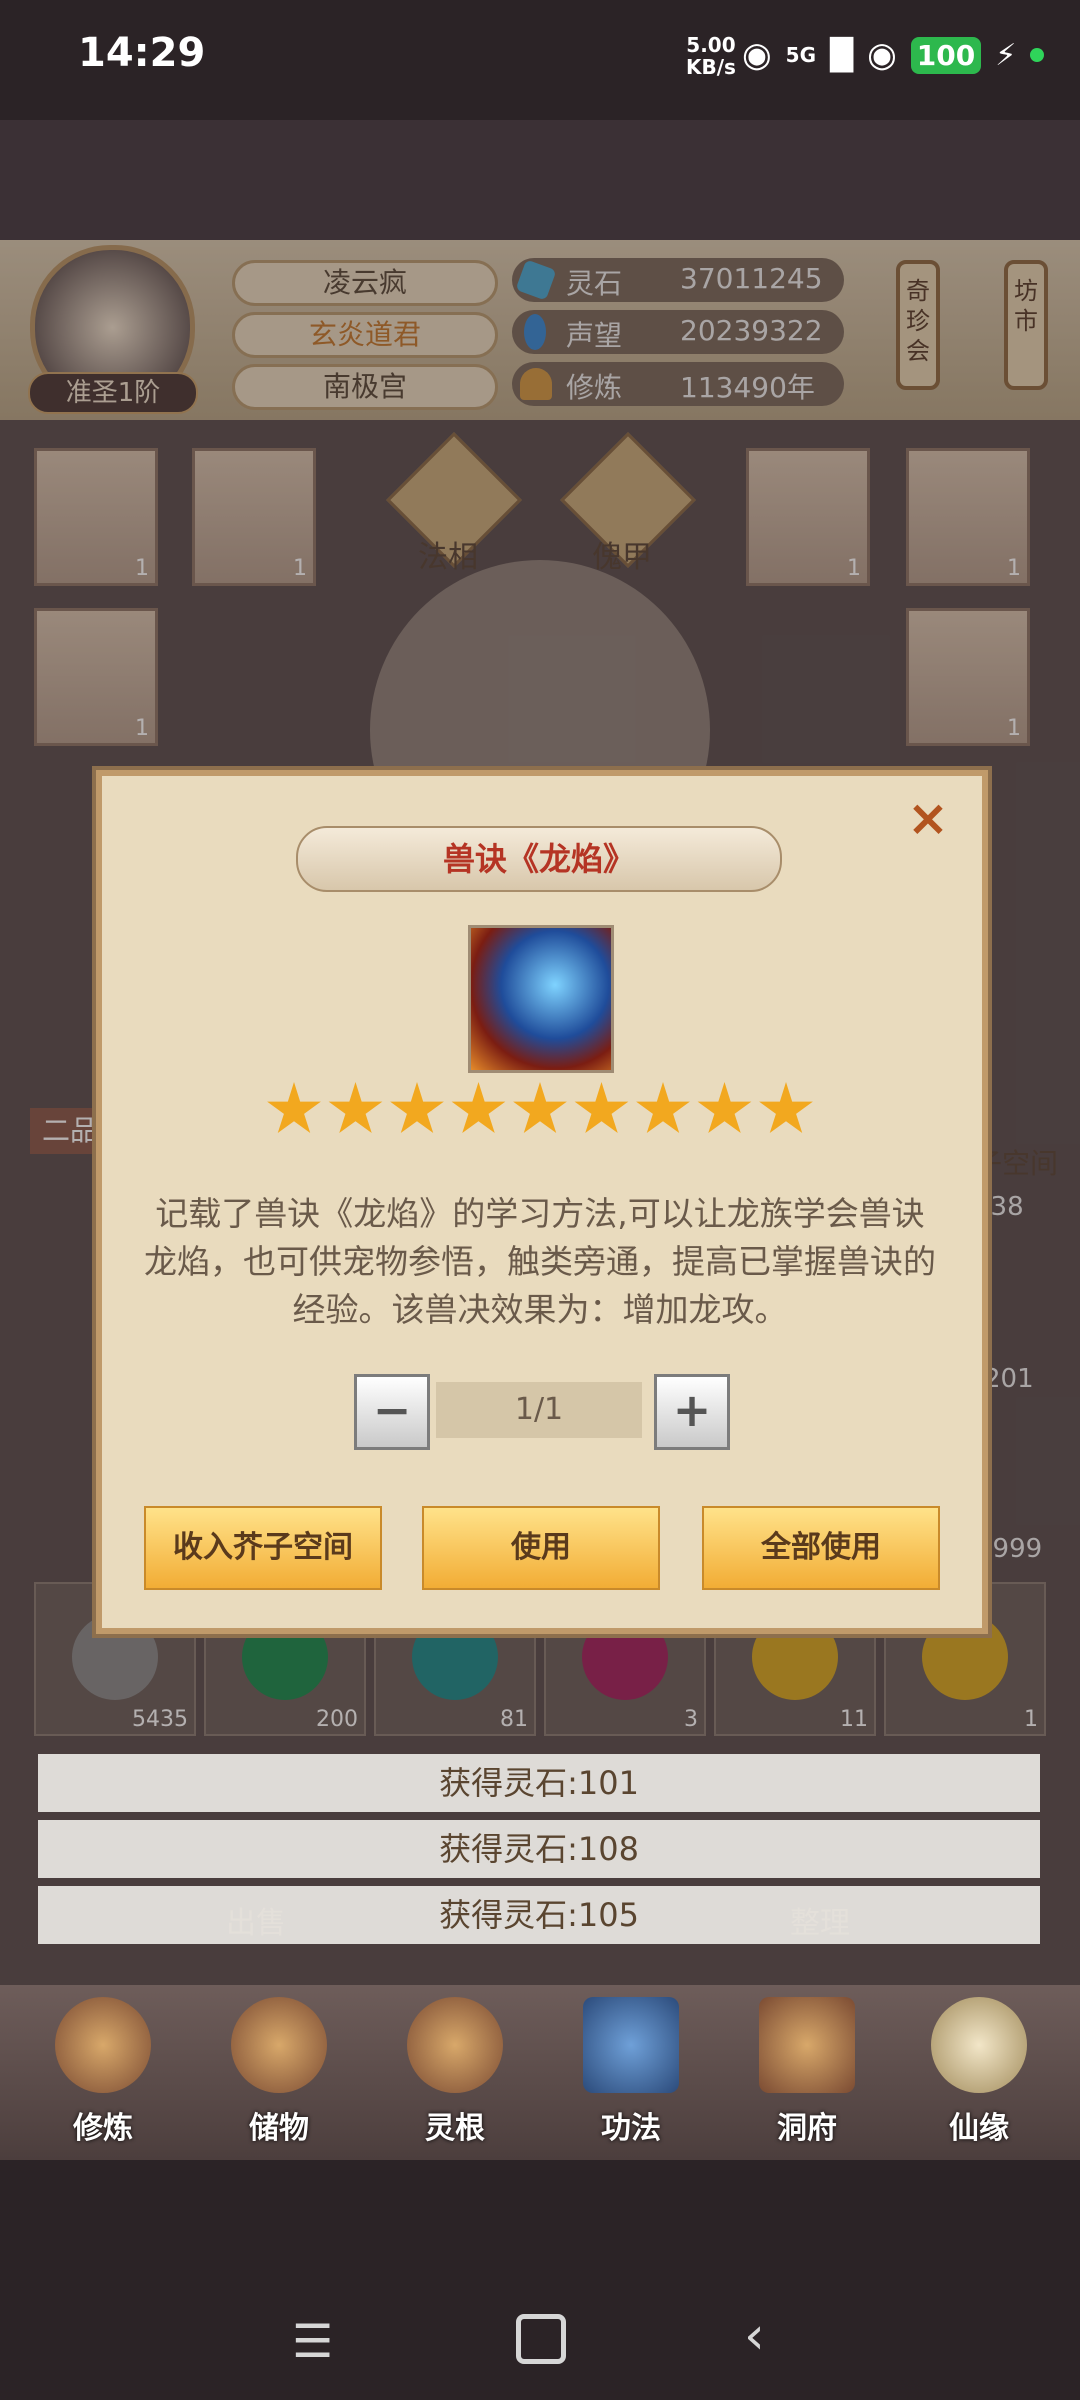 Image resolution: width=1080 pixels, height=2400 pixels. Describe the element at coordinates (946, 55) in the screenshot. I see `battery-icon: 100` at that location.